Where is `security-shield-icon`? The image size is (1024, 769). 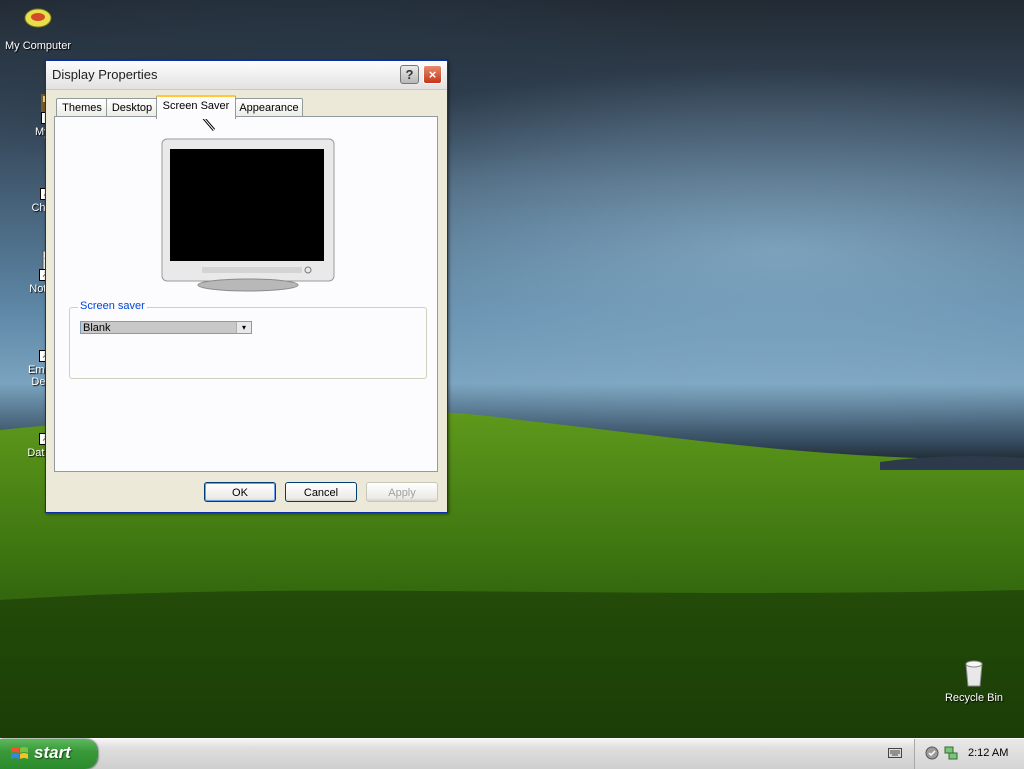 security-shield-icon is located at coordinates (932, 753).